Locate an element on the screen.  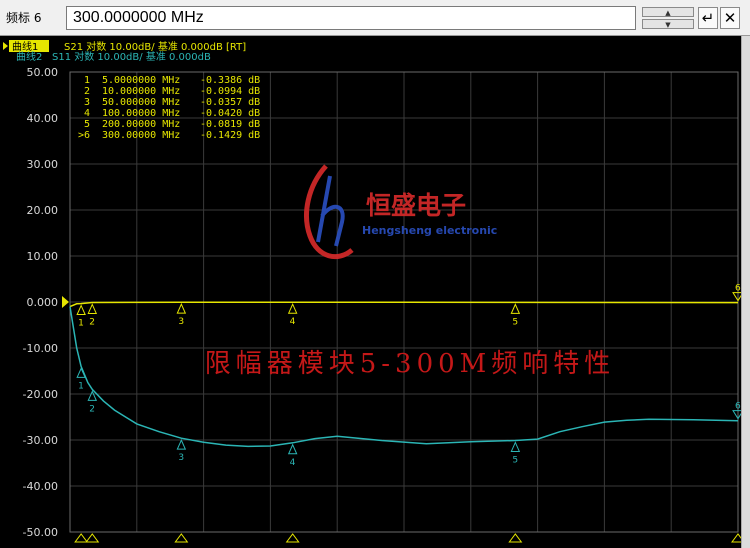
y-tick-label: 20.00 is located at coordinates (43, 210).